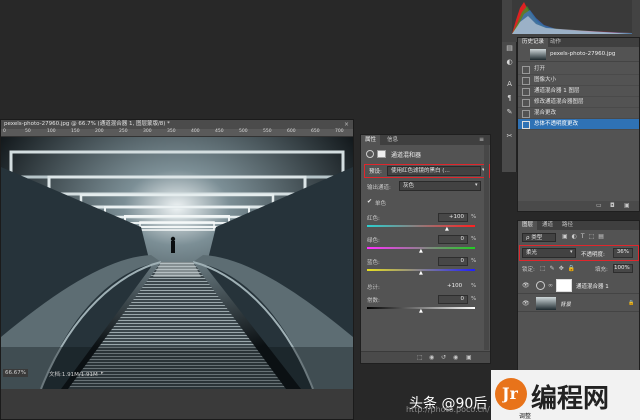 This screenshot has height=420, width=640. What do you see at coordinates (15, 373) in the screenshot?
I see `zoom-level: 66.67%` at bounding box center [15, 373].